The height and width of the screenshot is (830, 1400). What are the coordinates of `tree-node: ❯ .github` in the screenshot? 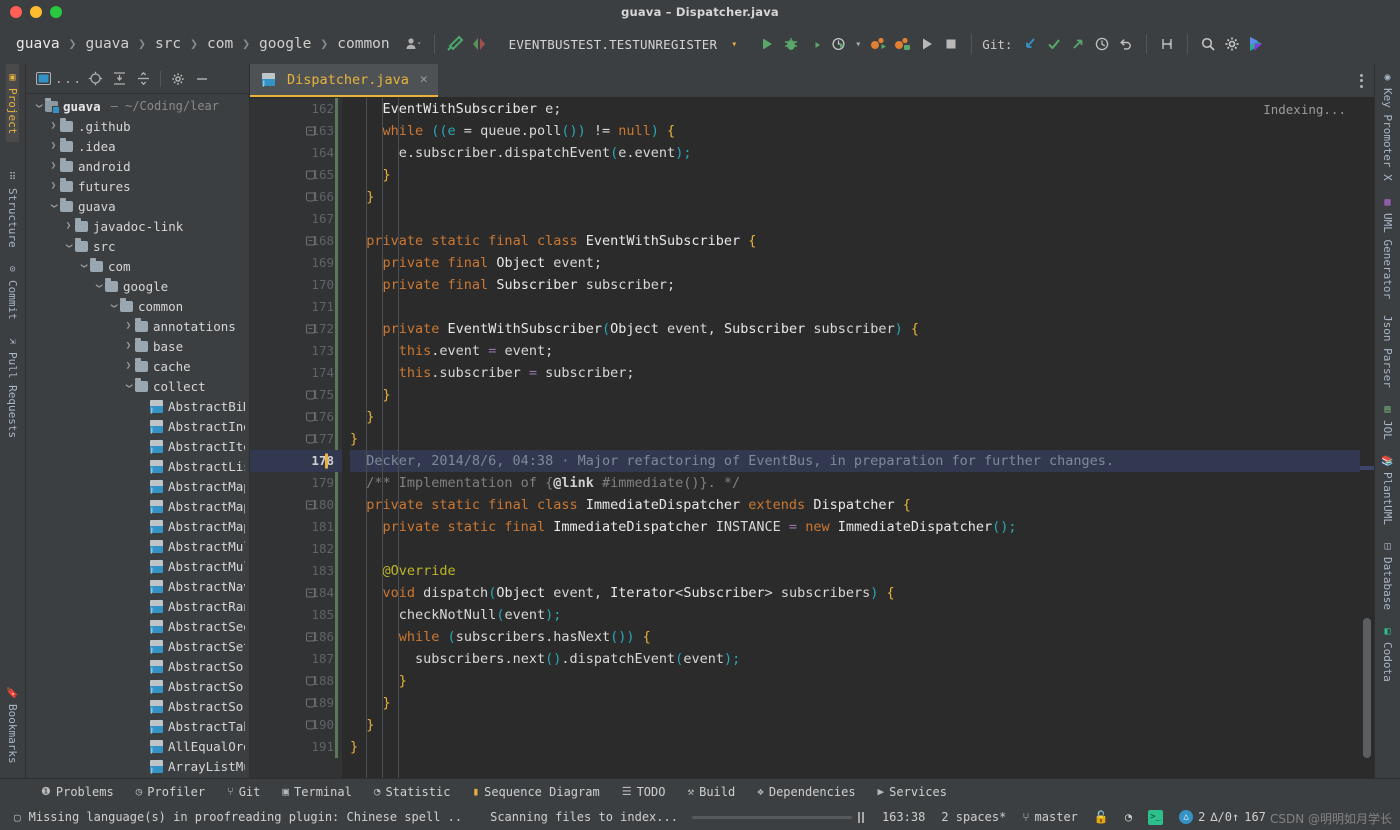 It's located at (137, 126).